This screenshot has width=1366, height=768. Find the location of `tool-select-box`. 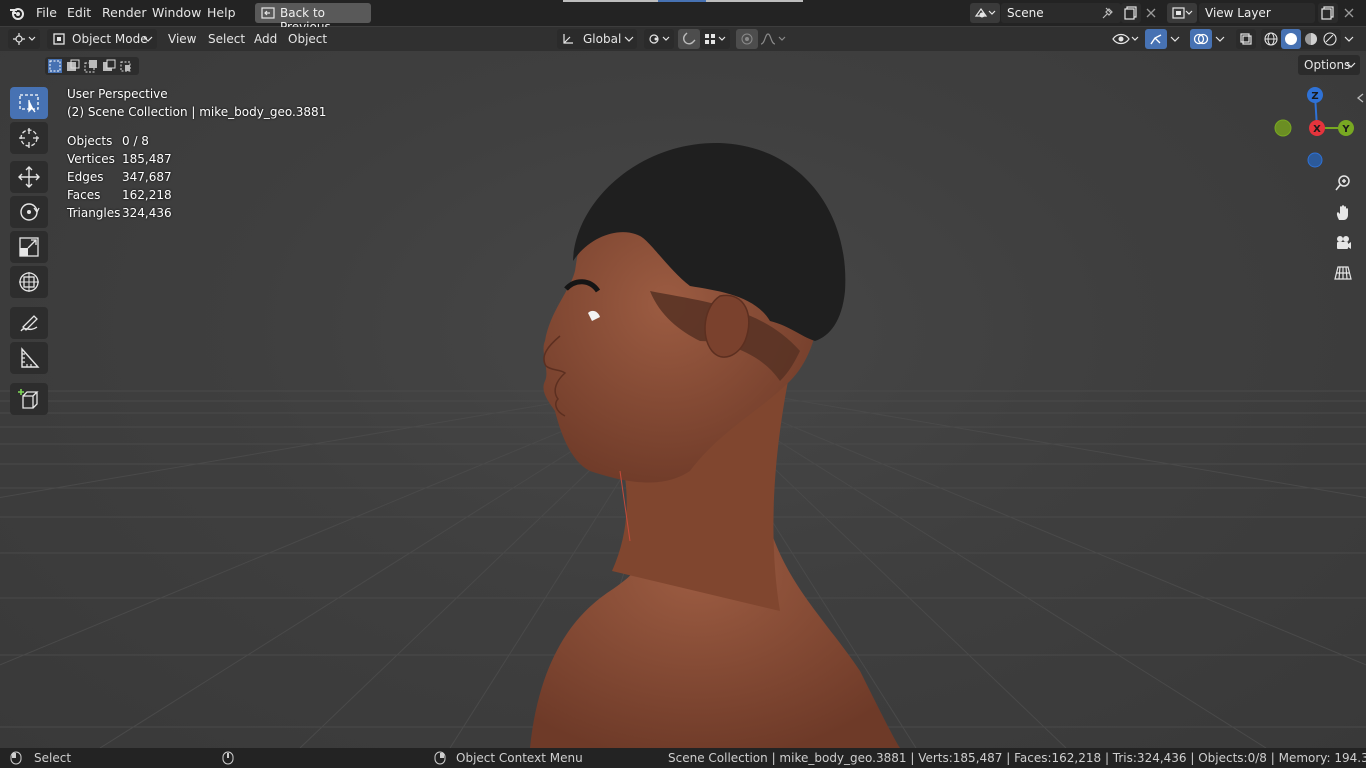

tool-select-box is located at coordinates (29, 103).